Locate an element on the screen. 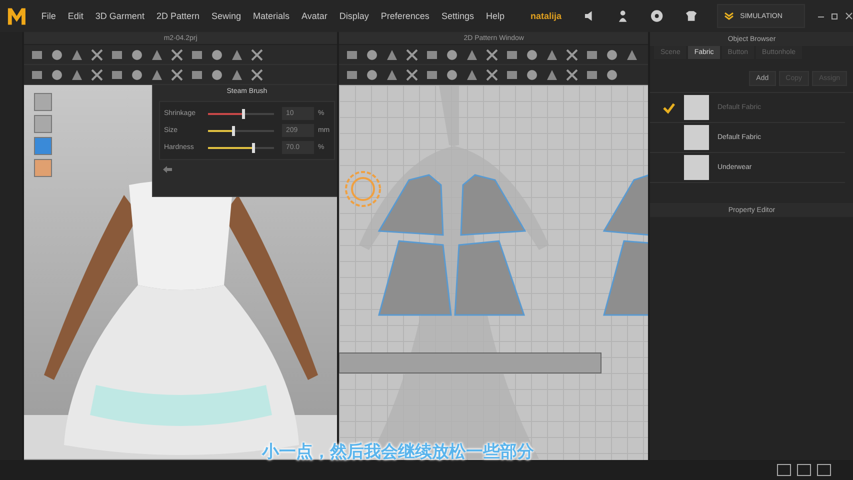  back-arrow-icon is located at coordinates (167, 169).